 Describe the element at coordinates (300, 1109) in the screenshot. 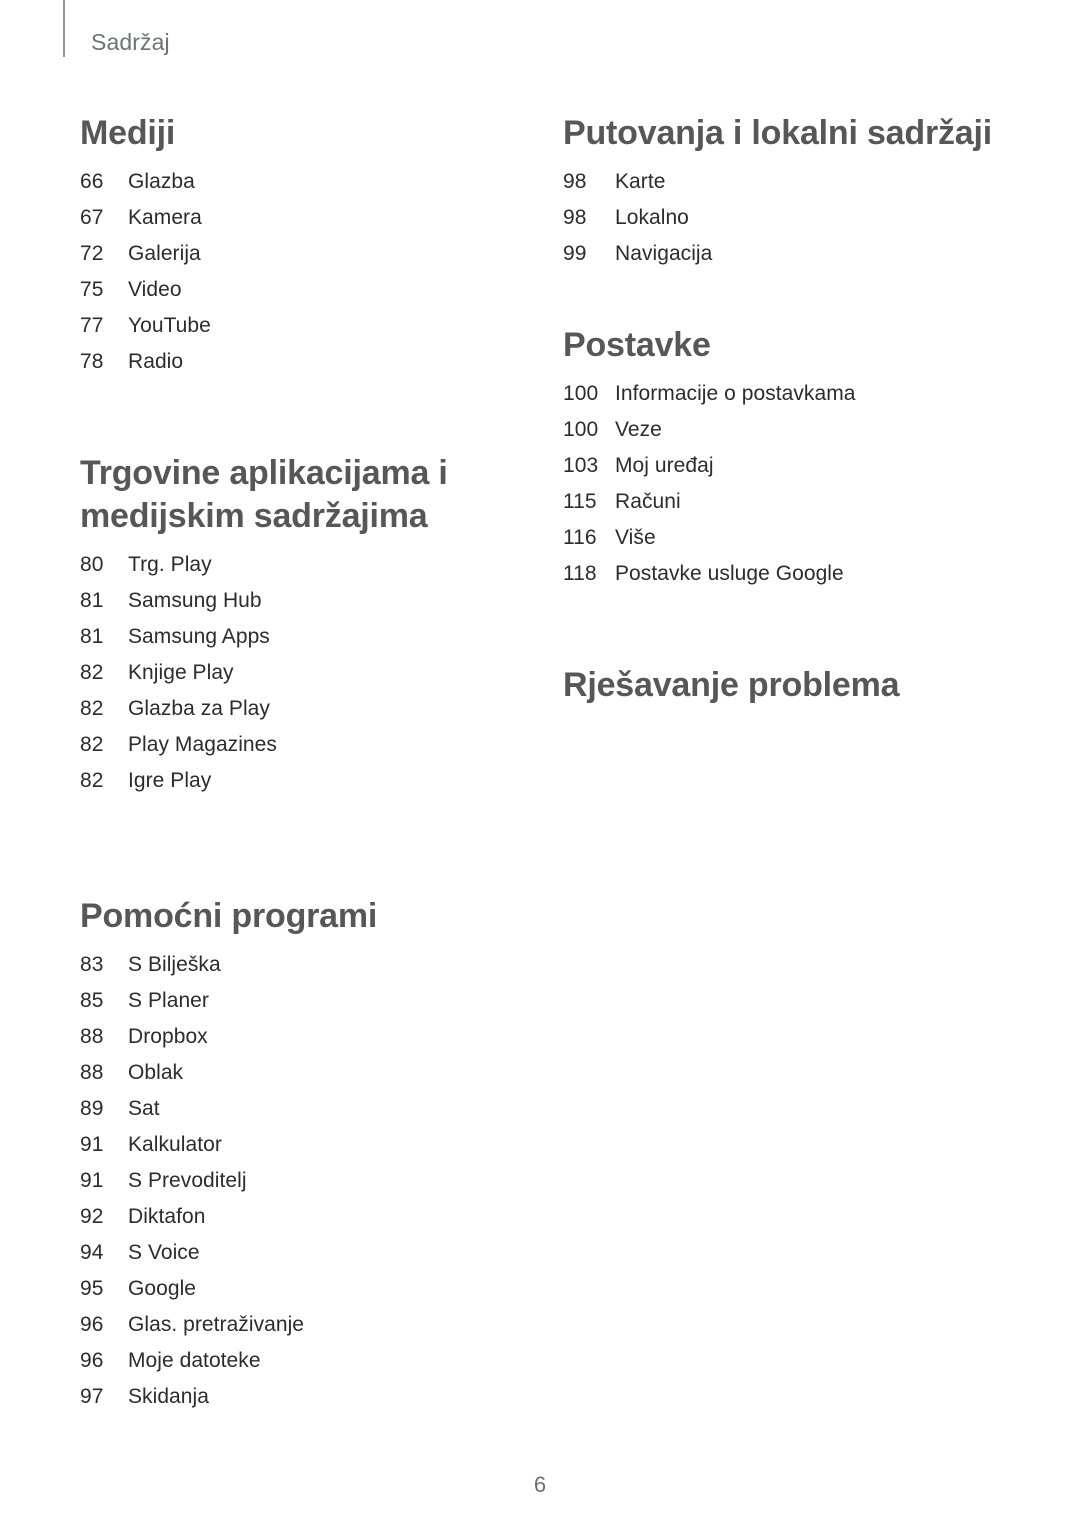

I see `toc-entry: 89 Sat` at that location.